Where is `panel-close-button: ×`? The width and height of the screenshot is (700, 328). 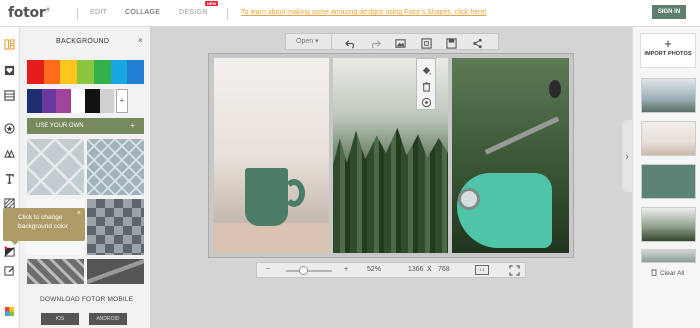 panel-close-button: × is located at coordinates (140, 40).